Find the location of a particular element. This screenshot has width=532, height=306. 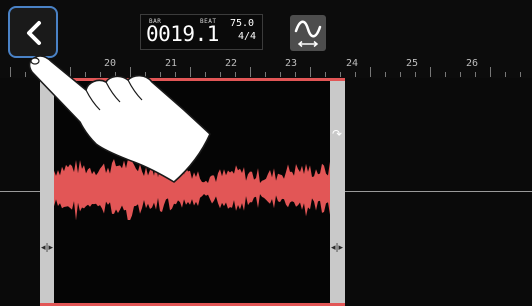

time-stretch-icon is located at coordinates (308, 34).